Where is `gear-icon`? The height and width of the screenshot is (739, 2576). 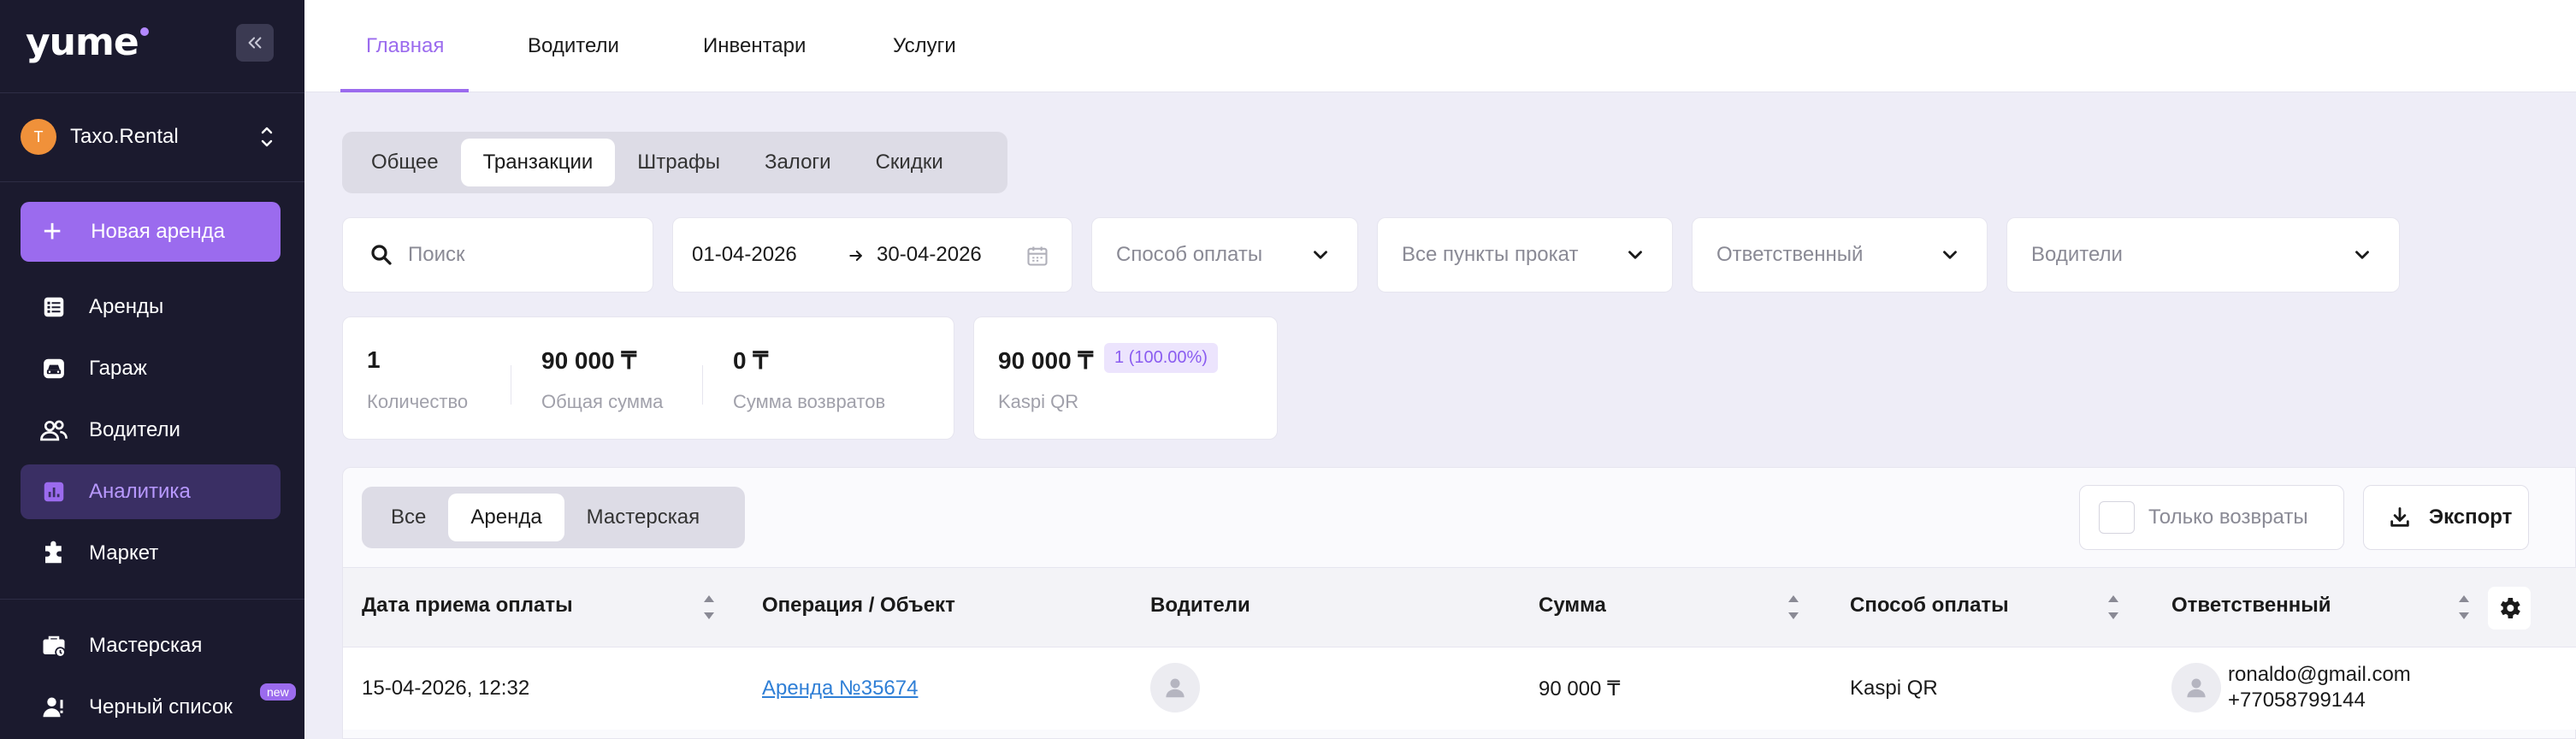
gear-icon is located at coordinates (2510, 608).